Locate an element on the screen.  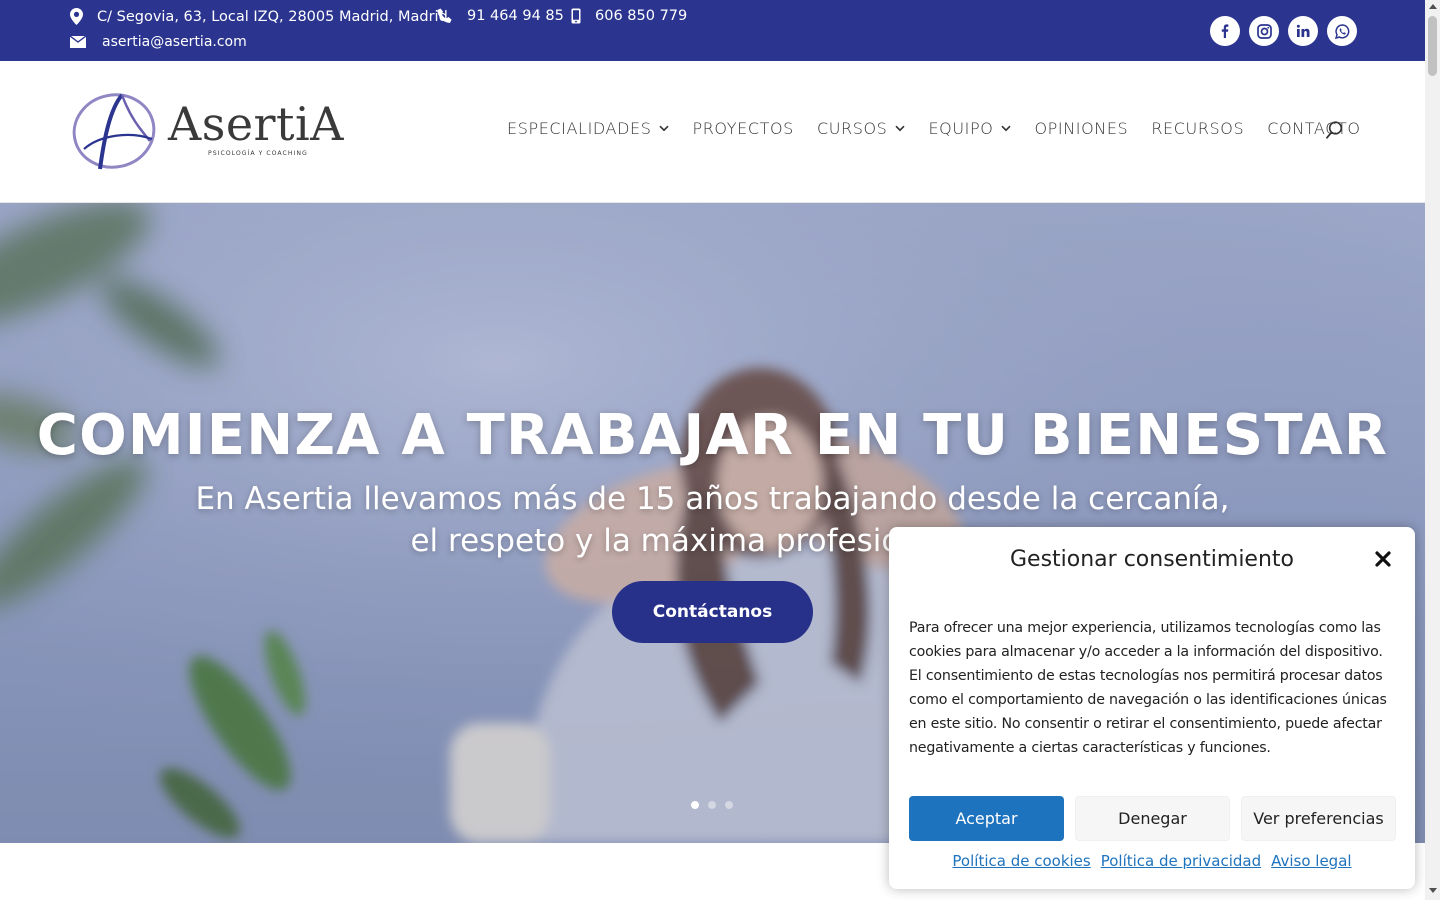
privacy-policy-link: Política de privacidad is located at coordinates (1181, 861).